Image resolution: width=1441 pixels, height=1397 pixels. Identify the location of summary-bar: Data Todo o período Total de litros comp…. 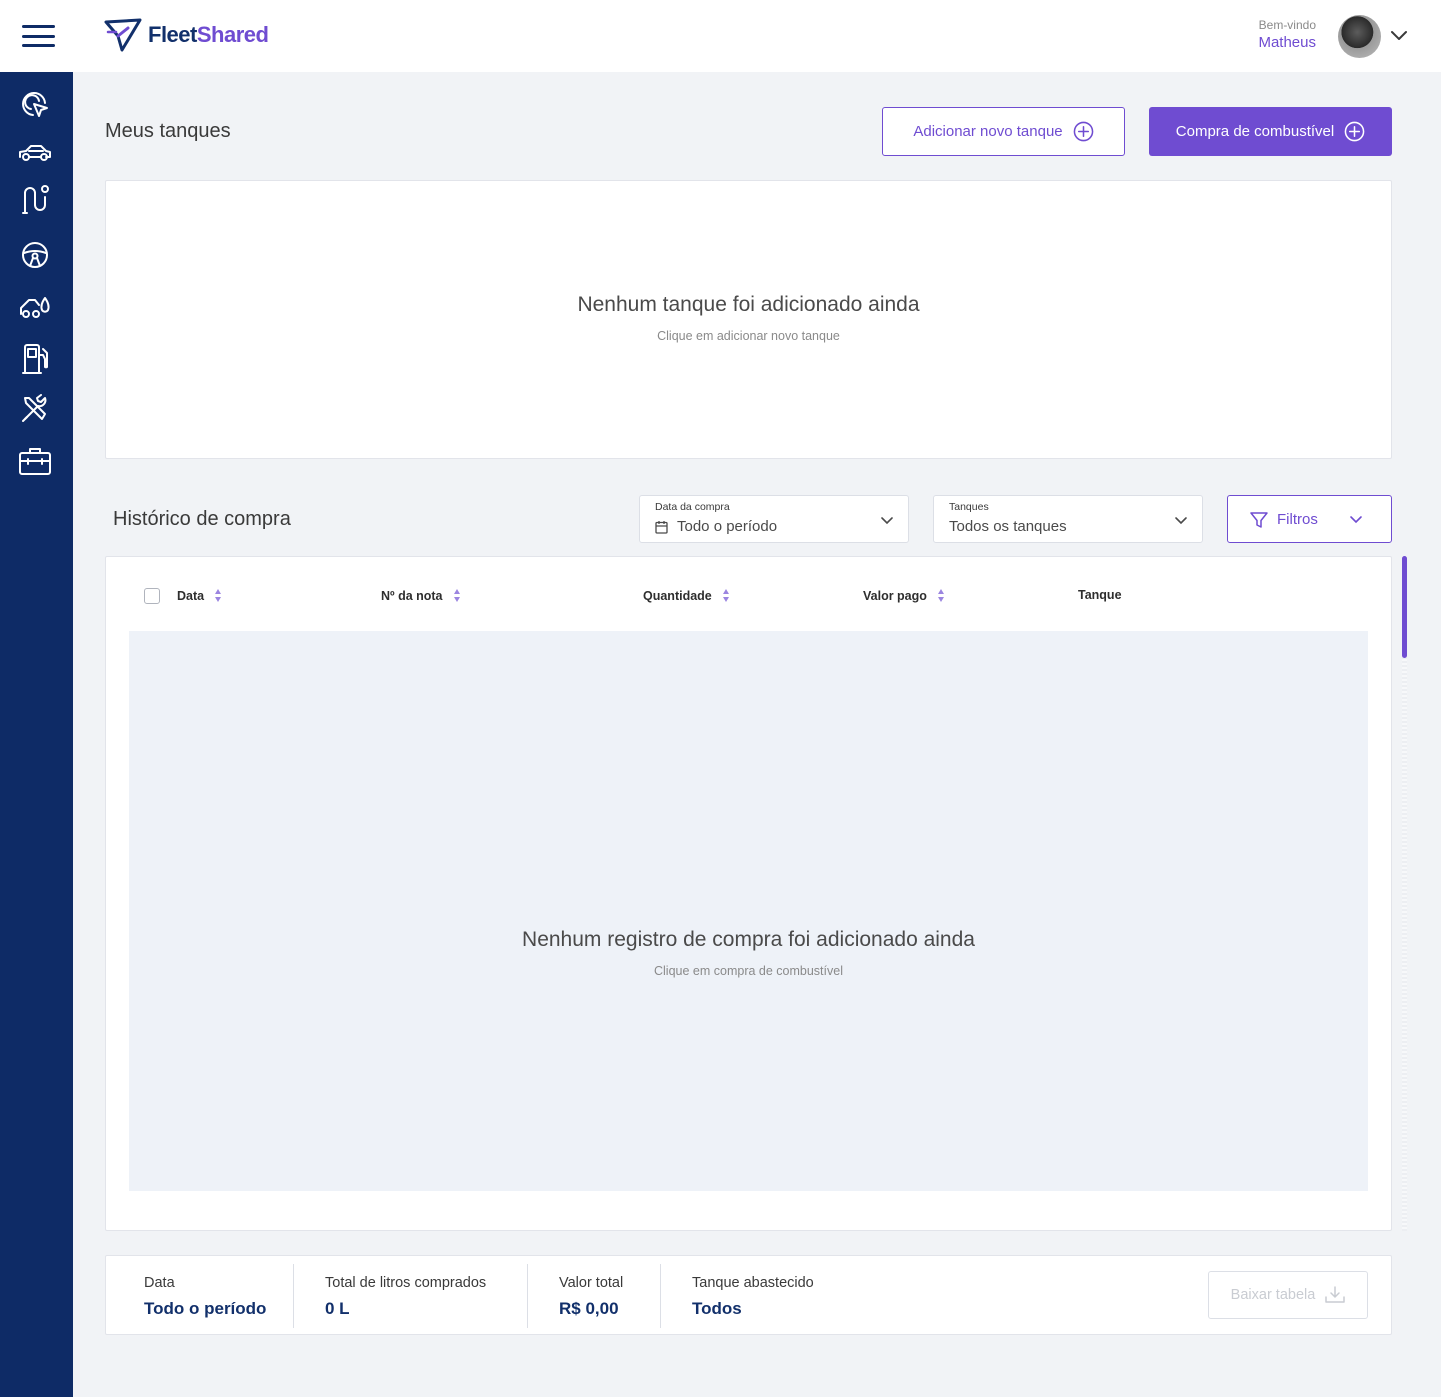
(748, 1295).